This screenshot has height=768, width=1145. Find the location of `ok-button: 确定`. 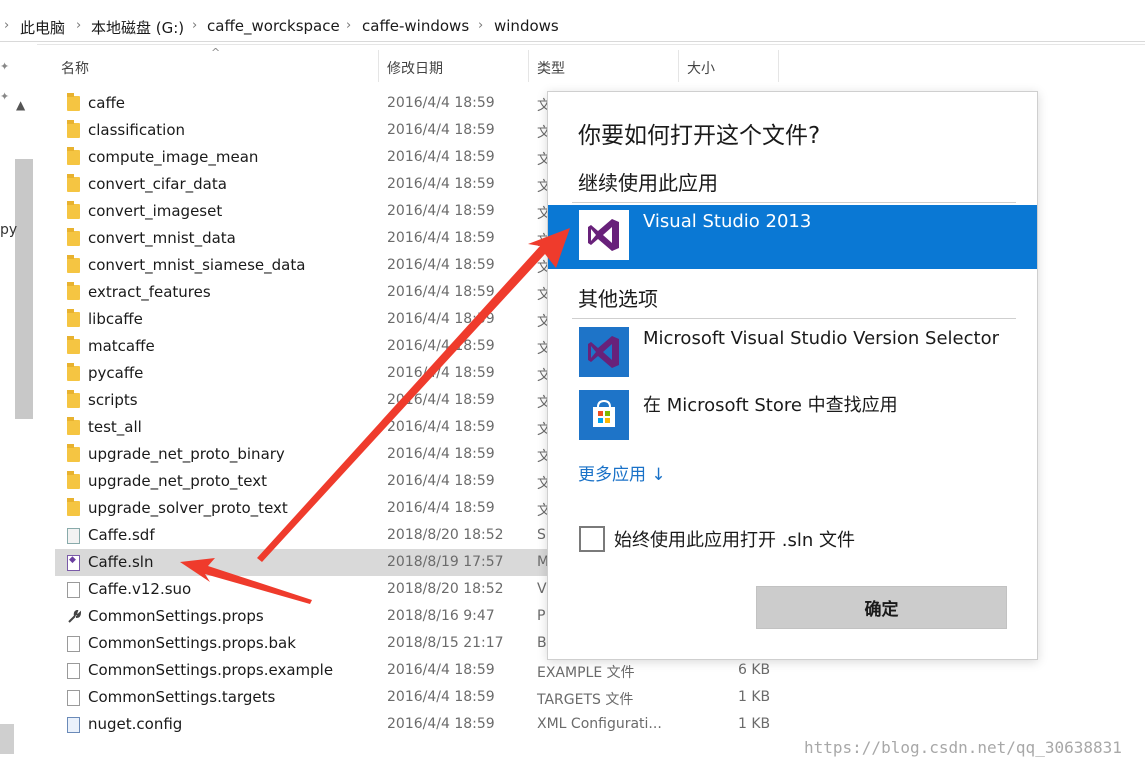

ok-button: 确定 is located at coordinates (881, 607).